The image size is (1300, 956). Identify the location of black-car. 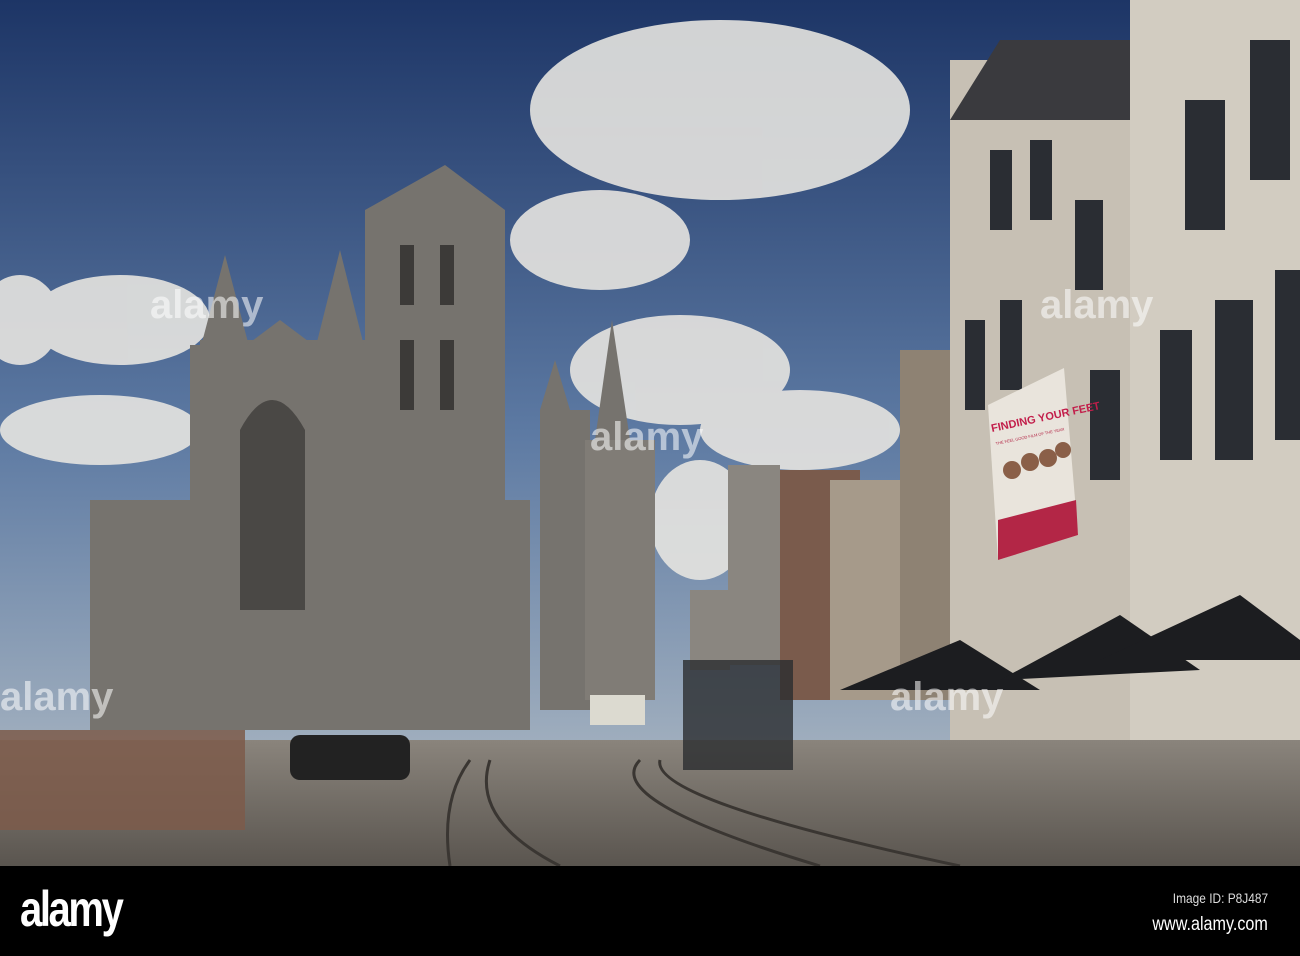
(350, 757).